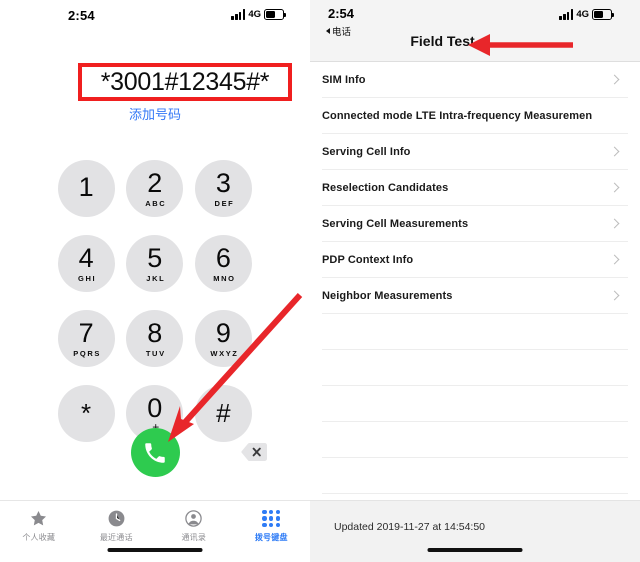 Image resolution: width=640 pixels, height=562 pixels. Describe the element at coordinates (155, 353) in the screenshot. I see `key-letters: TUV` at that location.